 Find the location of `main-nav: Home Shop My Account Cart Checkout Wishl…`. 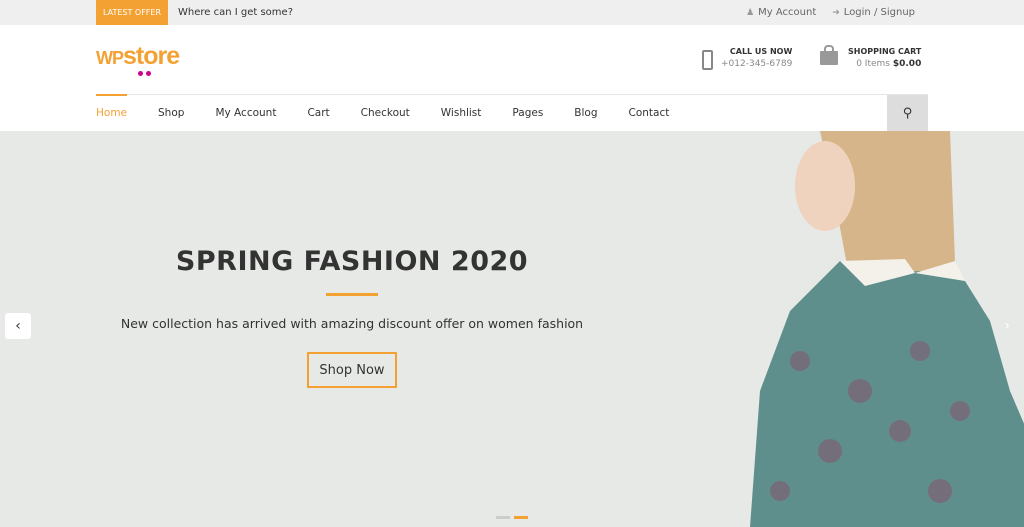

main-nav: Home Shop My Account Cart Checkout Wishl… is located at coordinates (512, 112).